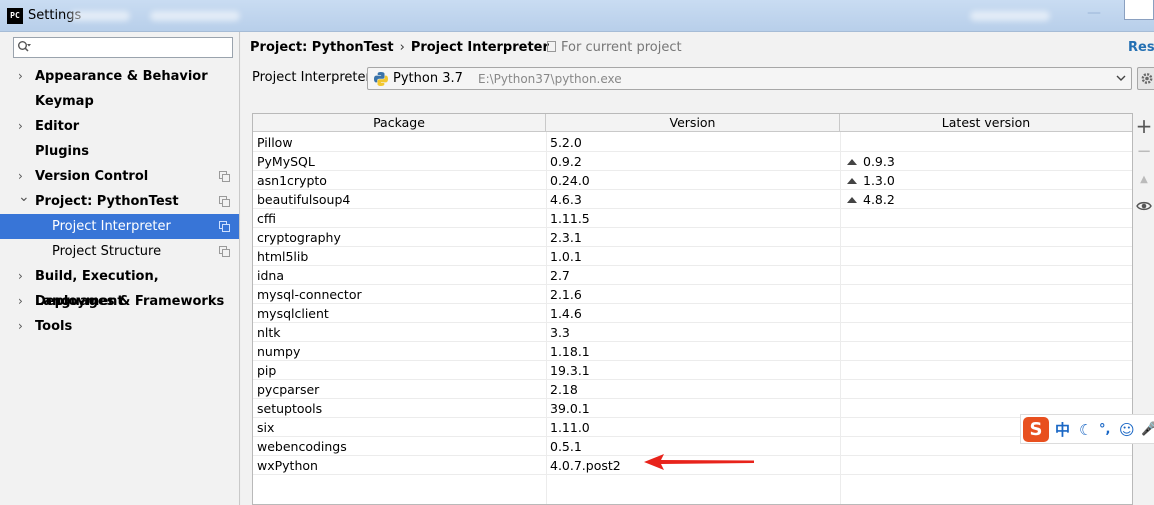 Image resolution: width=1154 pixels, height=505 pixels. Describe the element at coordinates (566, 237) in the screenshot. I see `package-version: 2.3.1` at that location.